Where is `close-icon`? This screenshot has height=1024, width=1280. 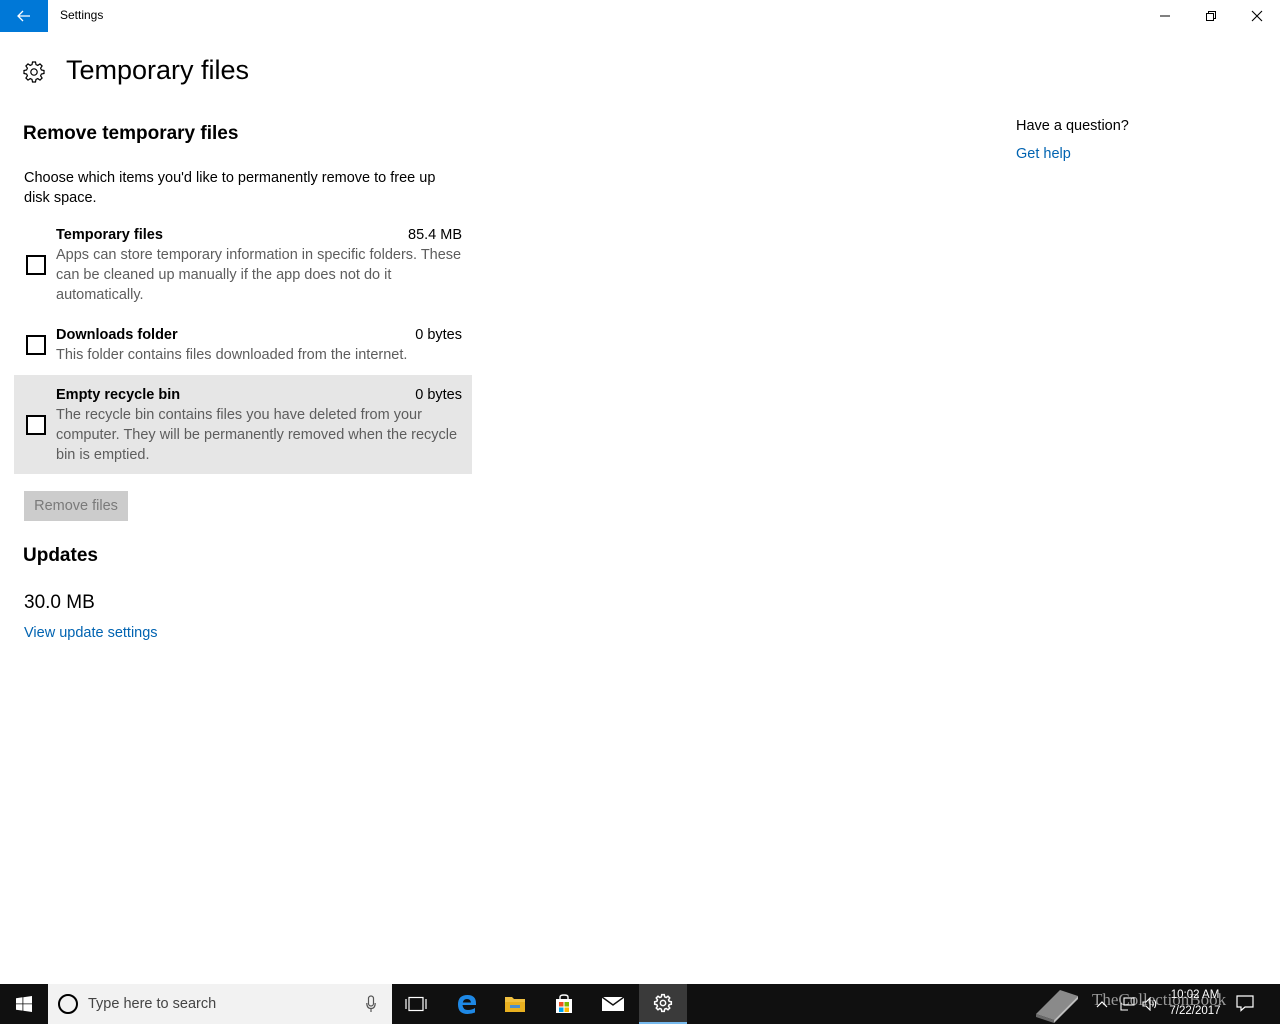 close-icon is located at coordinates (1257, 16).